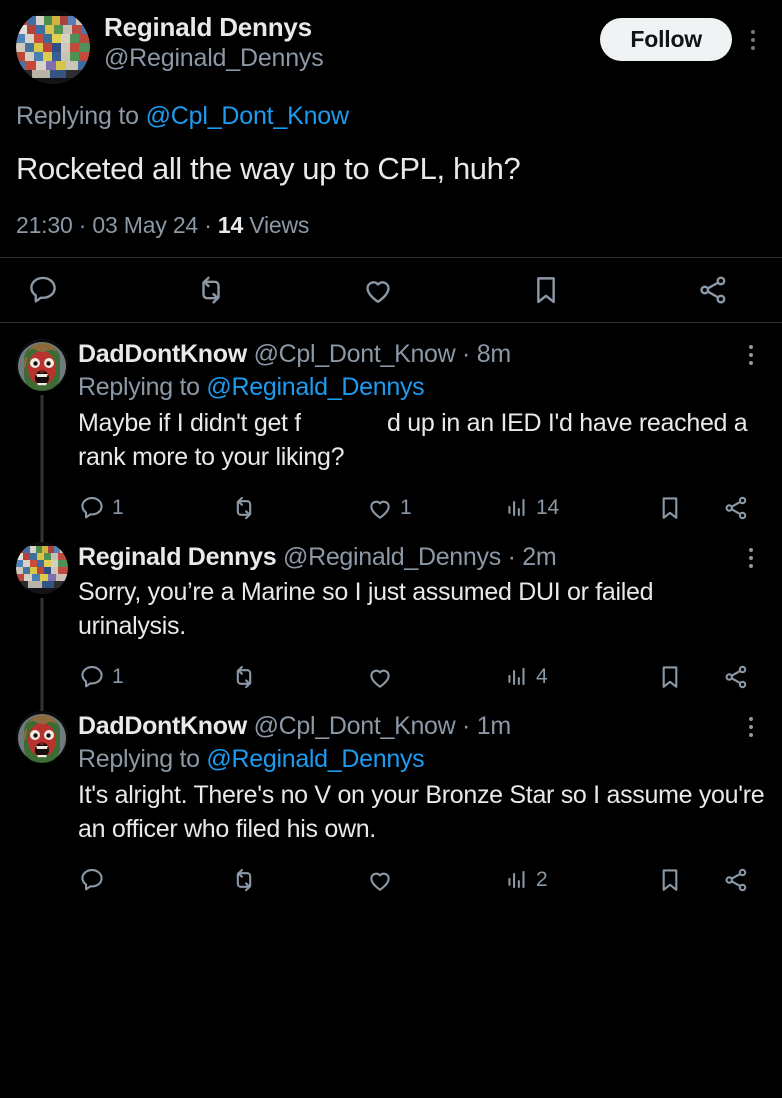 The image size is (782, 1098). I want to click on reply-header: Reginald Dennys @Reginald_Dennys · 2m, so click(422, 557).